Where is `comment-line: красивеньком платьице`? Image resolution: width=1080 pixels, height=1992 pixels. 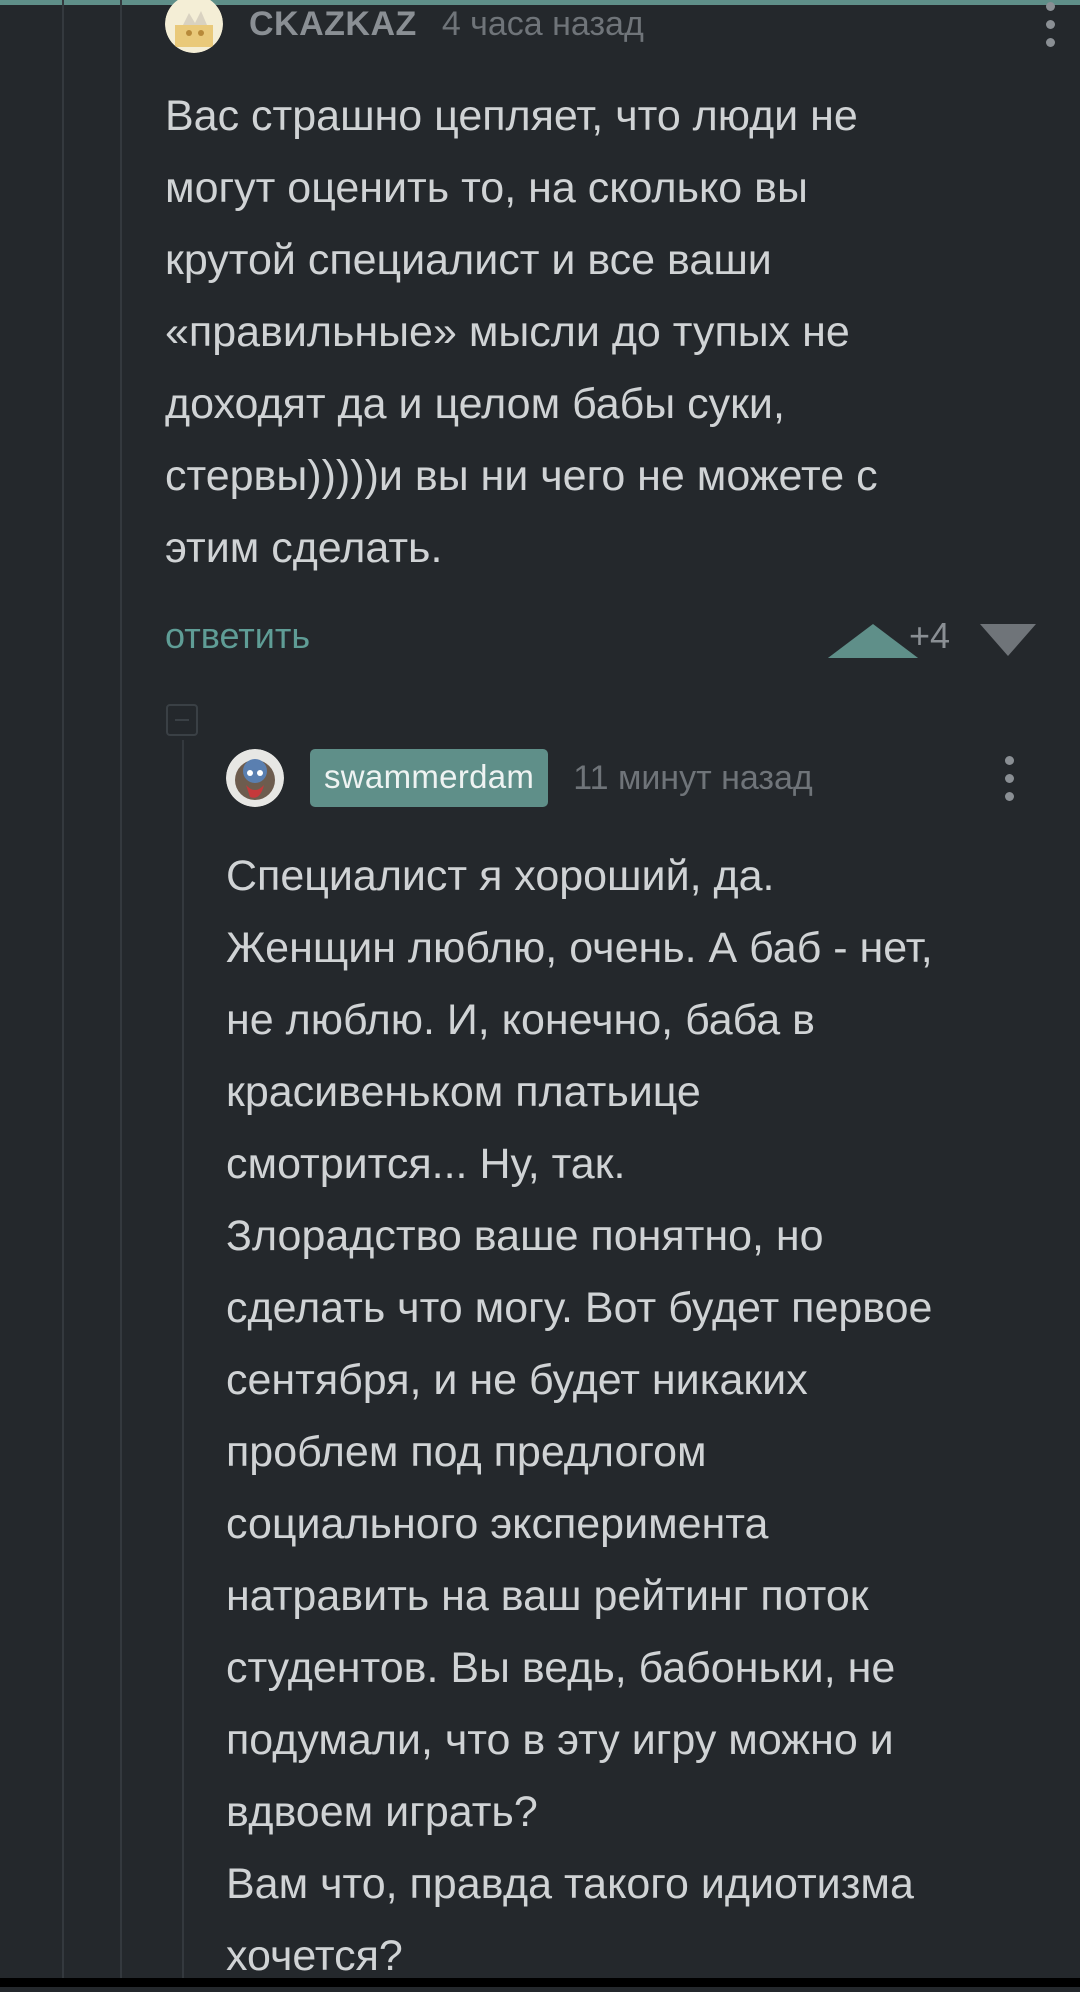
comment-line: красивеньком платьице is located at coordinates (463, 1092).